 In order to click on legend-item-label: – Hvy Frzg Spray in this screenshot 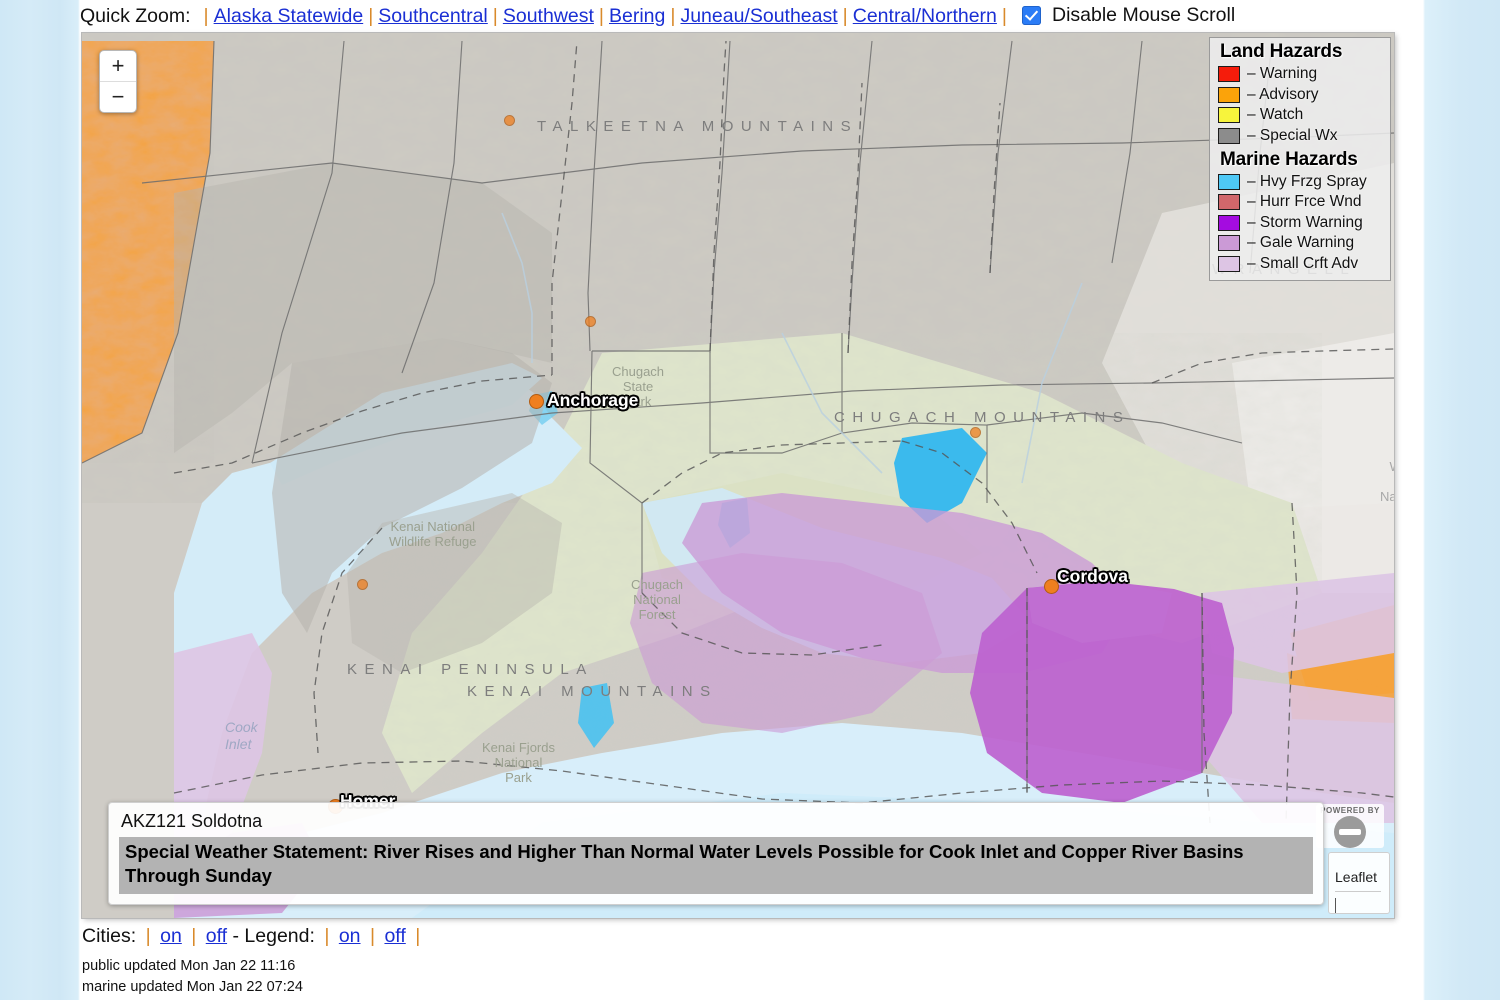, I will do `click(1307, 181)`.